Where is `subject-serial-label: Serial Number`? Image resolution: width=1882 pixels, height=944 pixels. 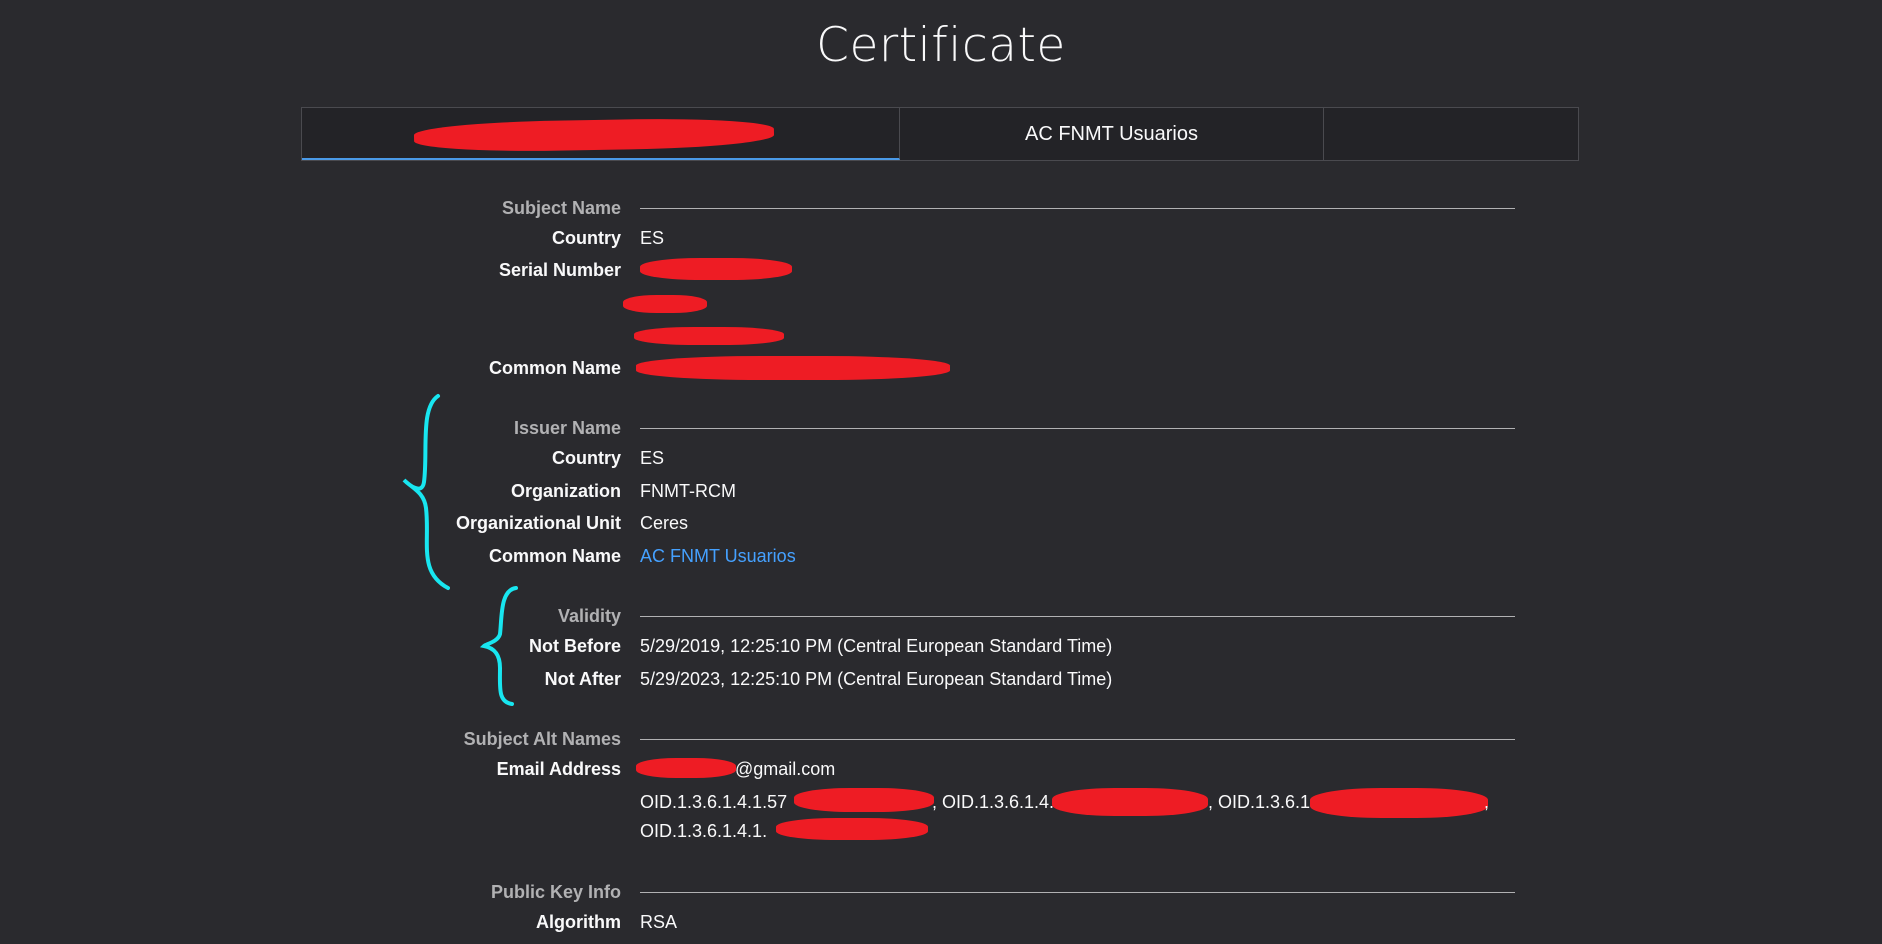 subject-serial-label: Serial Number is located at coordinates (559, 270).